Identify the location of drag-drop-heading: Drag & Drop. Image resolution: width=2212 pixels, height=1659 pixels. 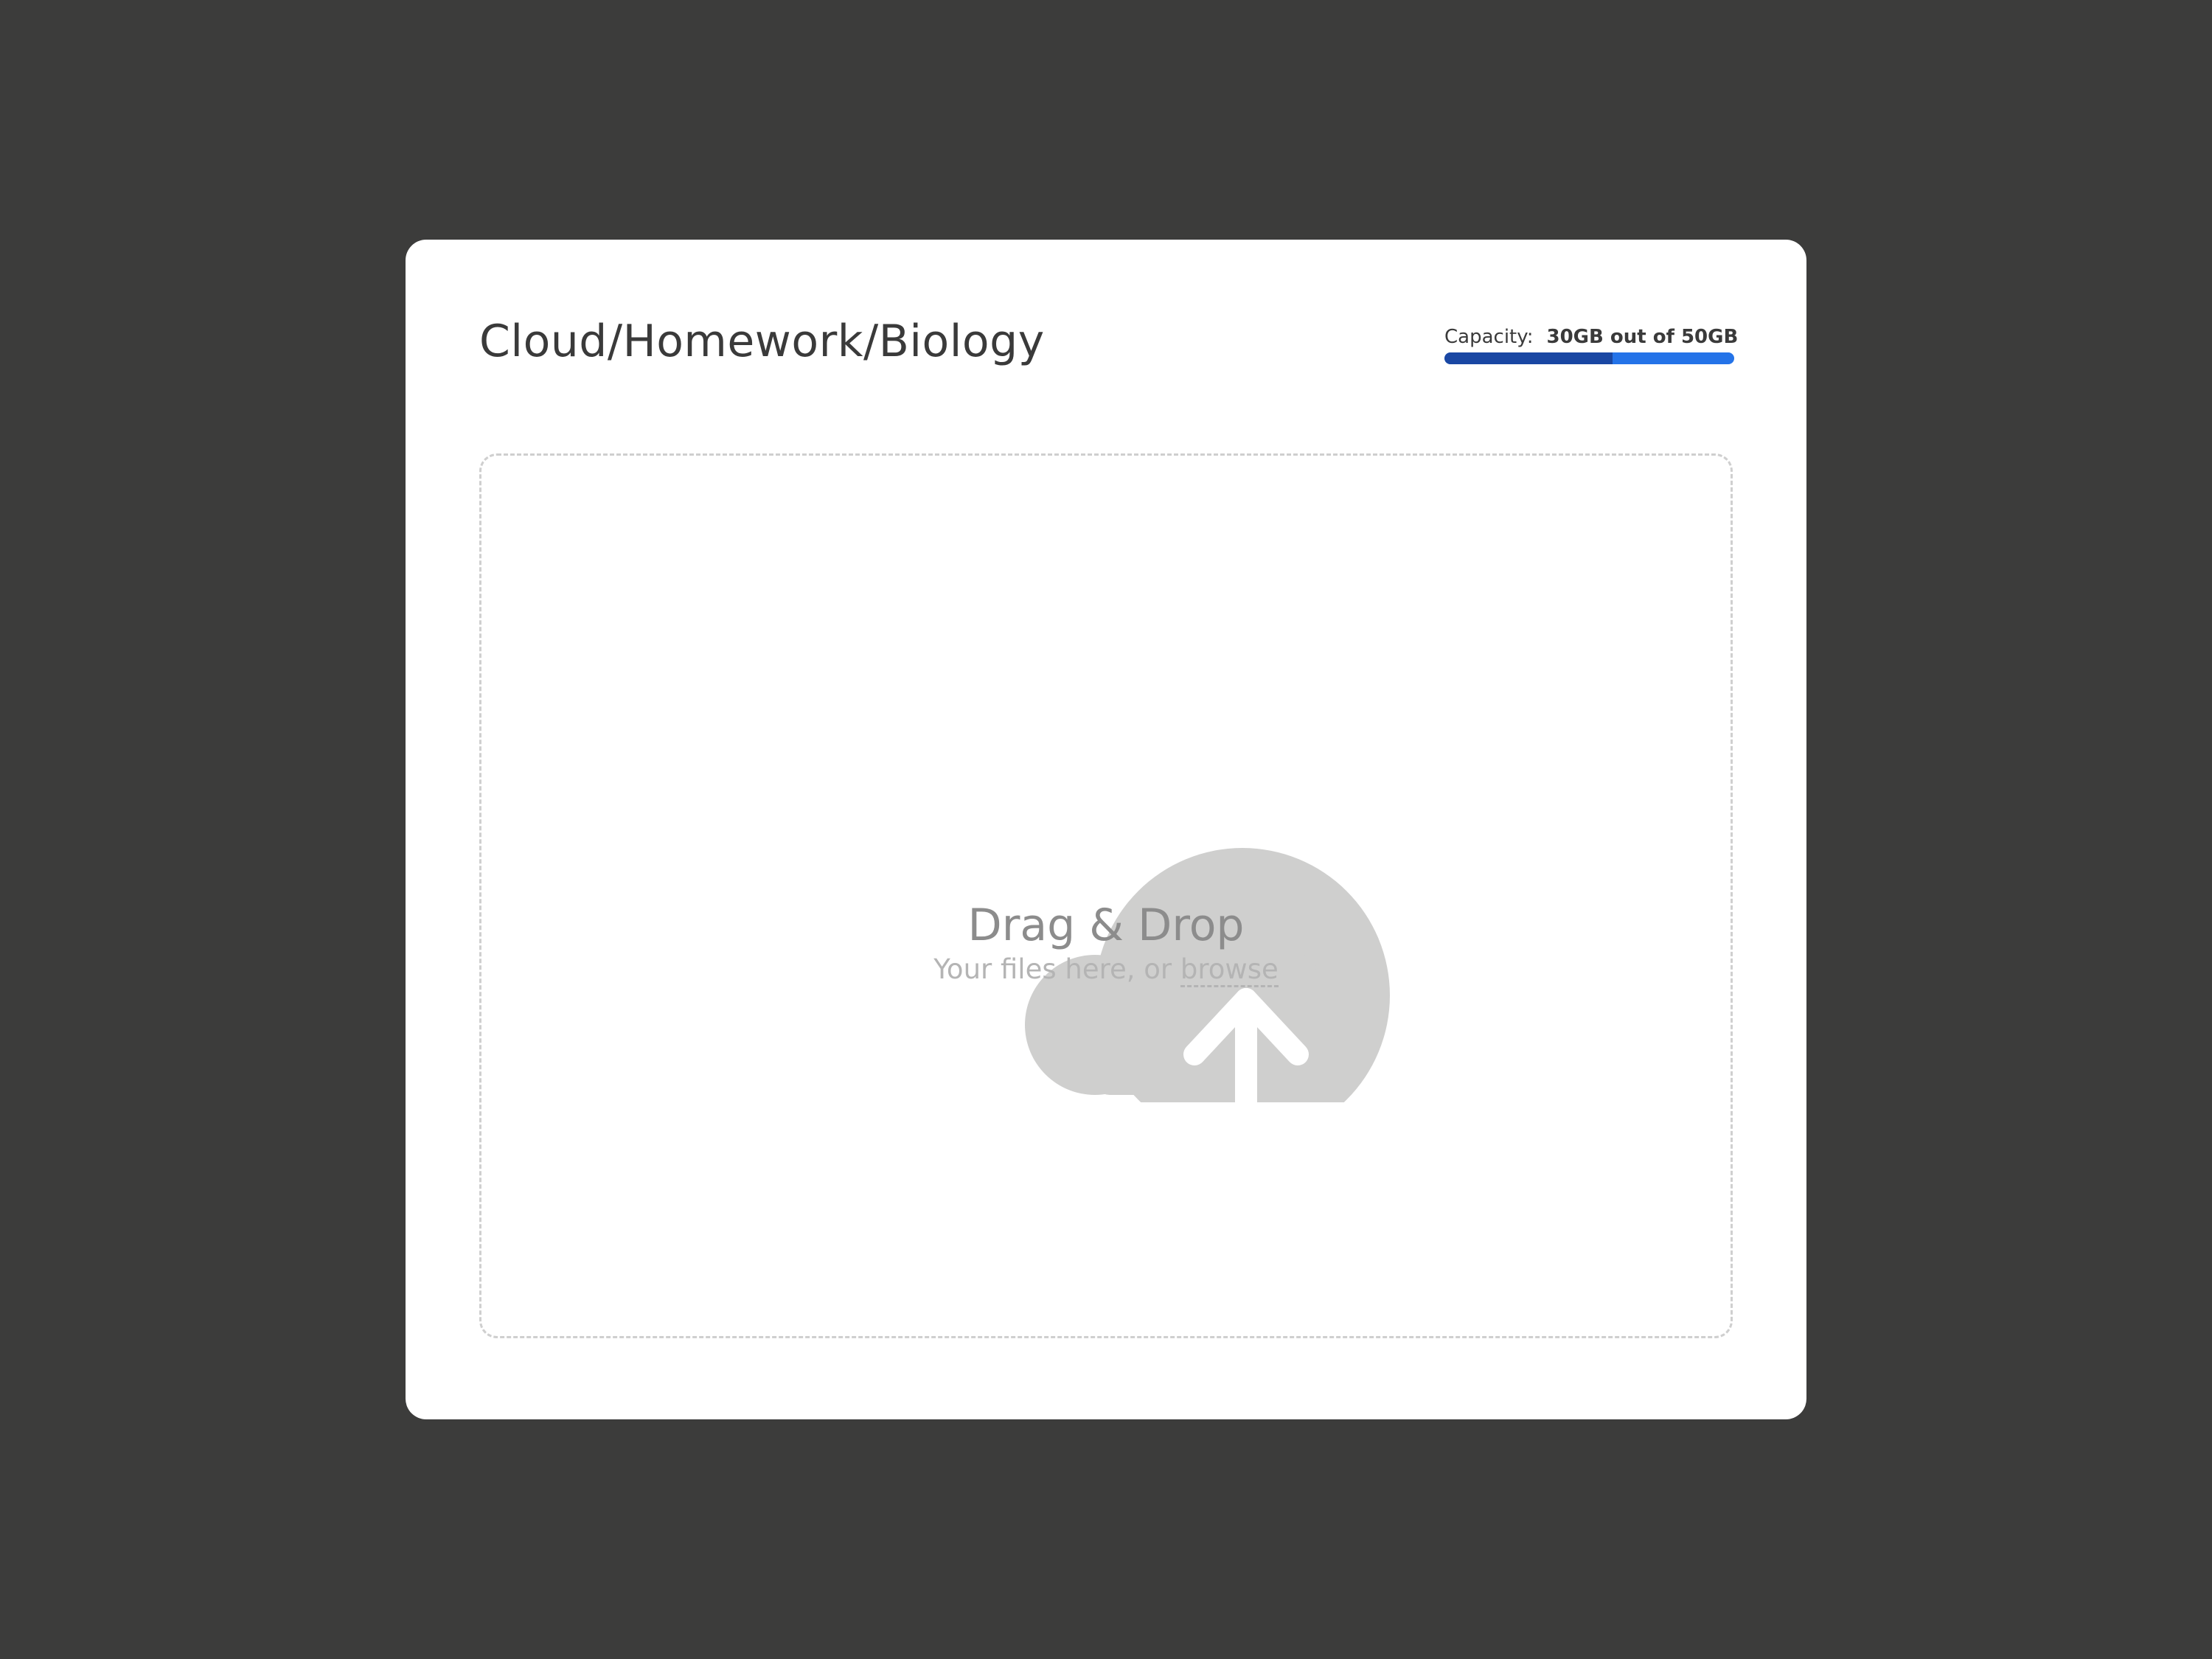
(1106, 925).